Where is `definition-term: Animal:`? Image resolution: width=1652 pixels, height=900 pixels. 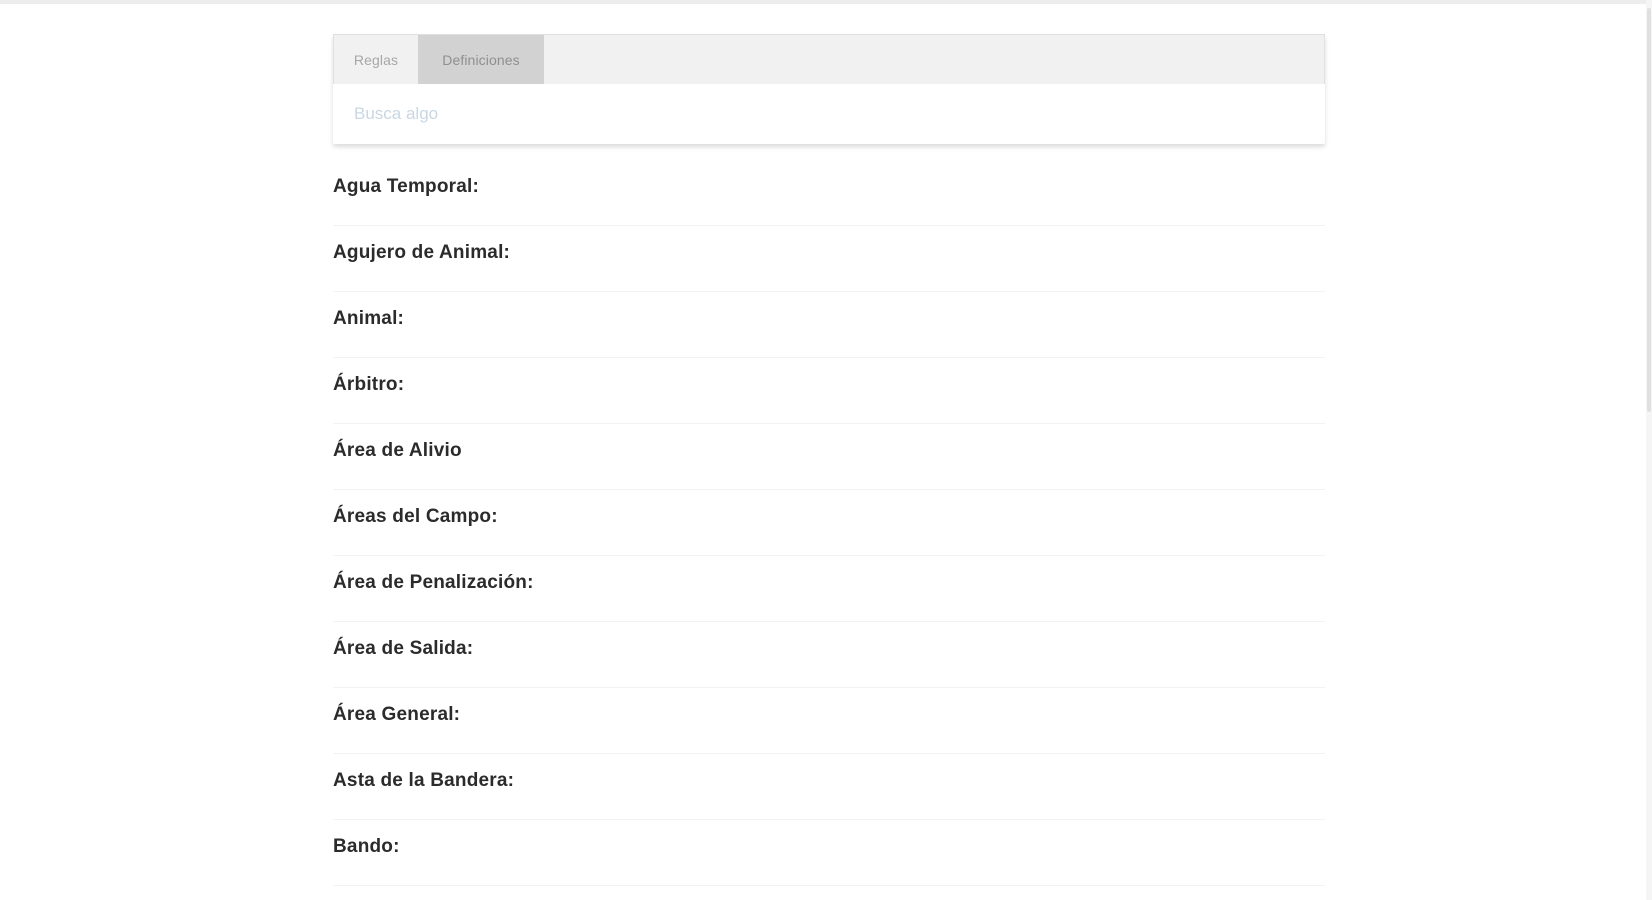 definition-term: Animal: is located at coordinates (369, 318).